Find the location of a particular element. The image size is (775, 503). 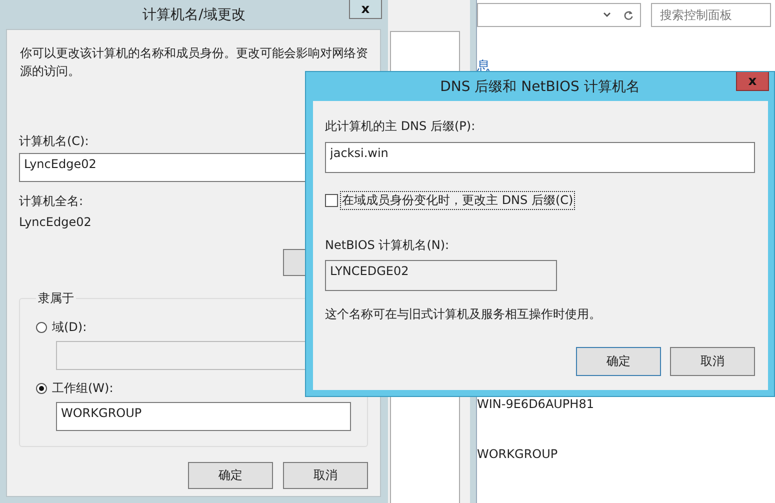

field-label: NetBIOS 计算机名(N): is located at coordinates (387, 245).